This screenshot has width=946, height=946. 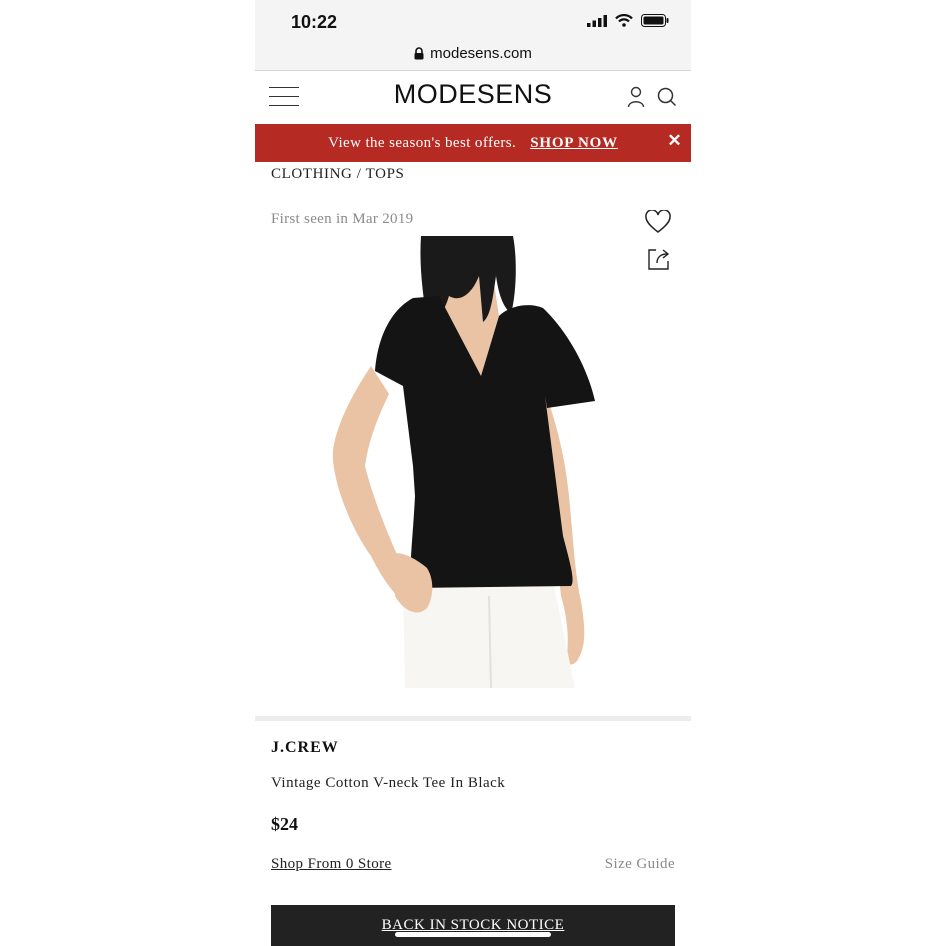 I want to click on product-price: $24, so click(x=284, y=824).